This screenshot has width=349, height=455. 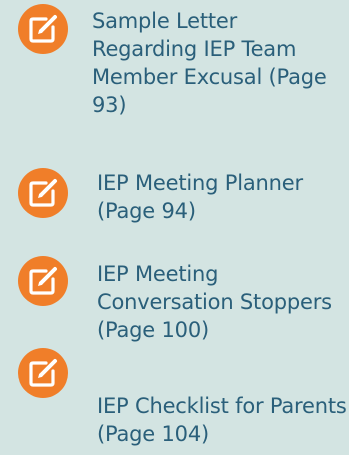 I want to click on resource-link-label: IEP Checklist for Parents (Page 104), so click(x=222, y=420).